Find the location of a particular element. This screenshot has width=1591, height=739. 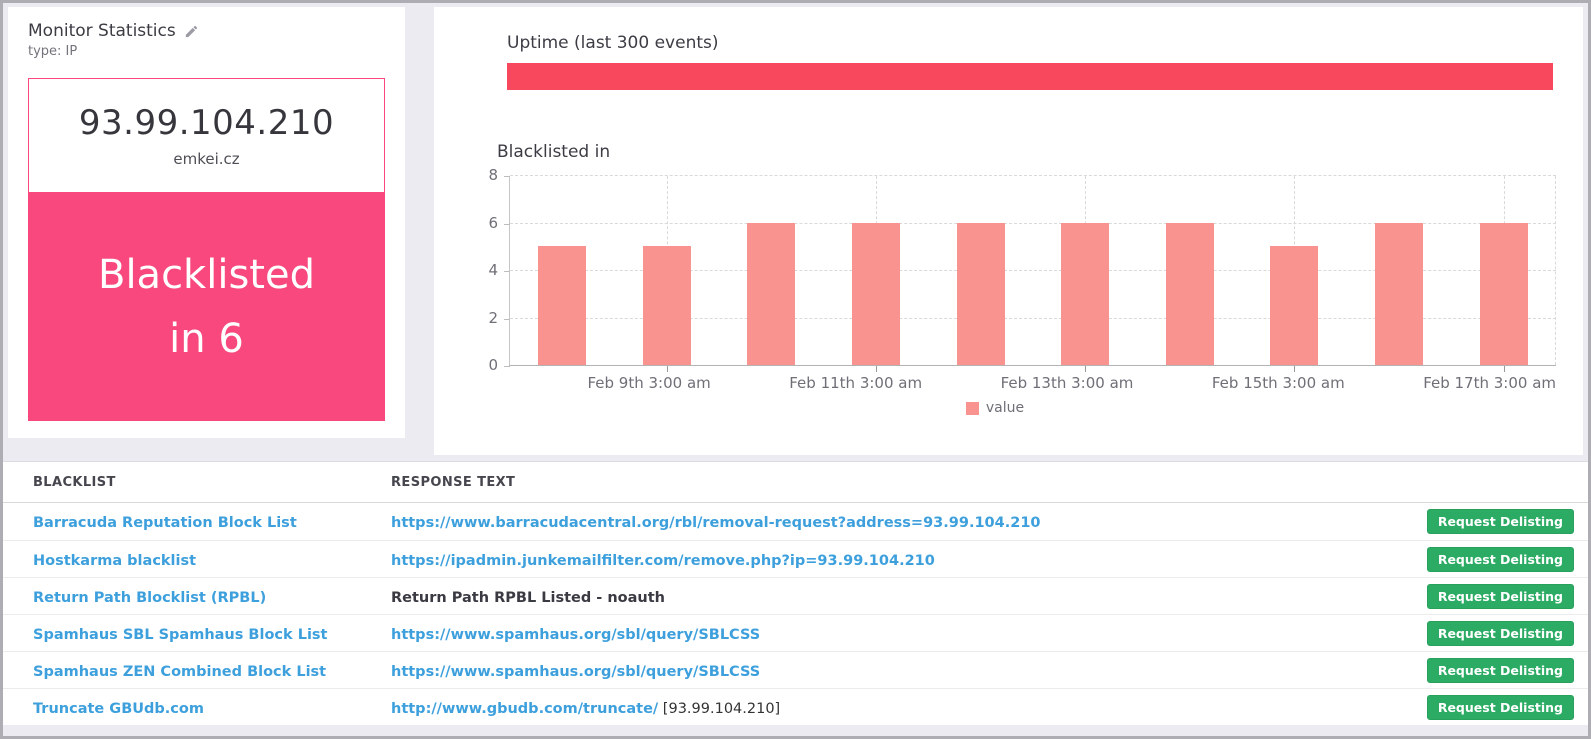

blacklisted-count-box: Blacklisted in 6 is located at coordinates (206, 307).